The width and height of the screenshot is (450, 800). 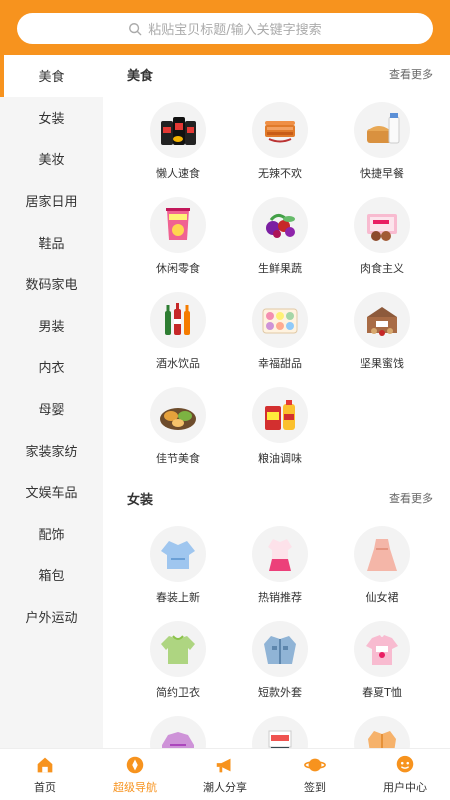 I want to click on tab-item: 潮人分享, so click(x=225, y=774).